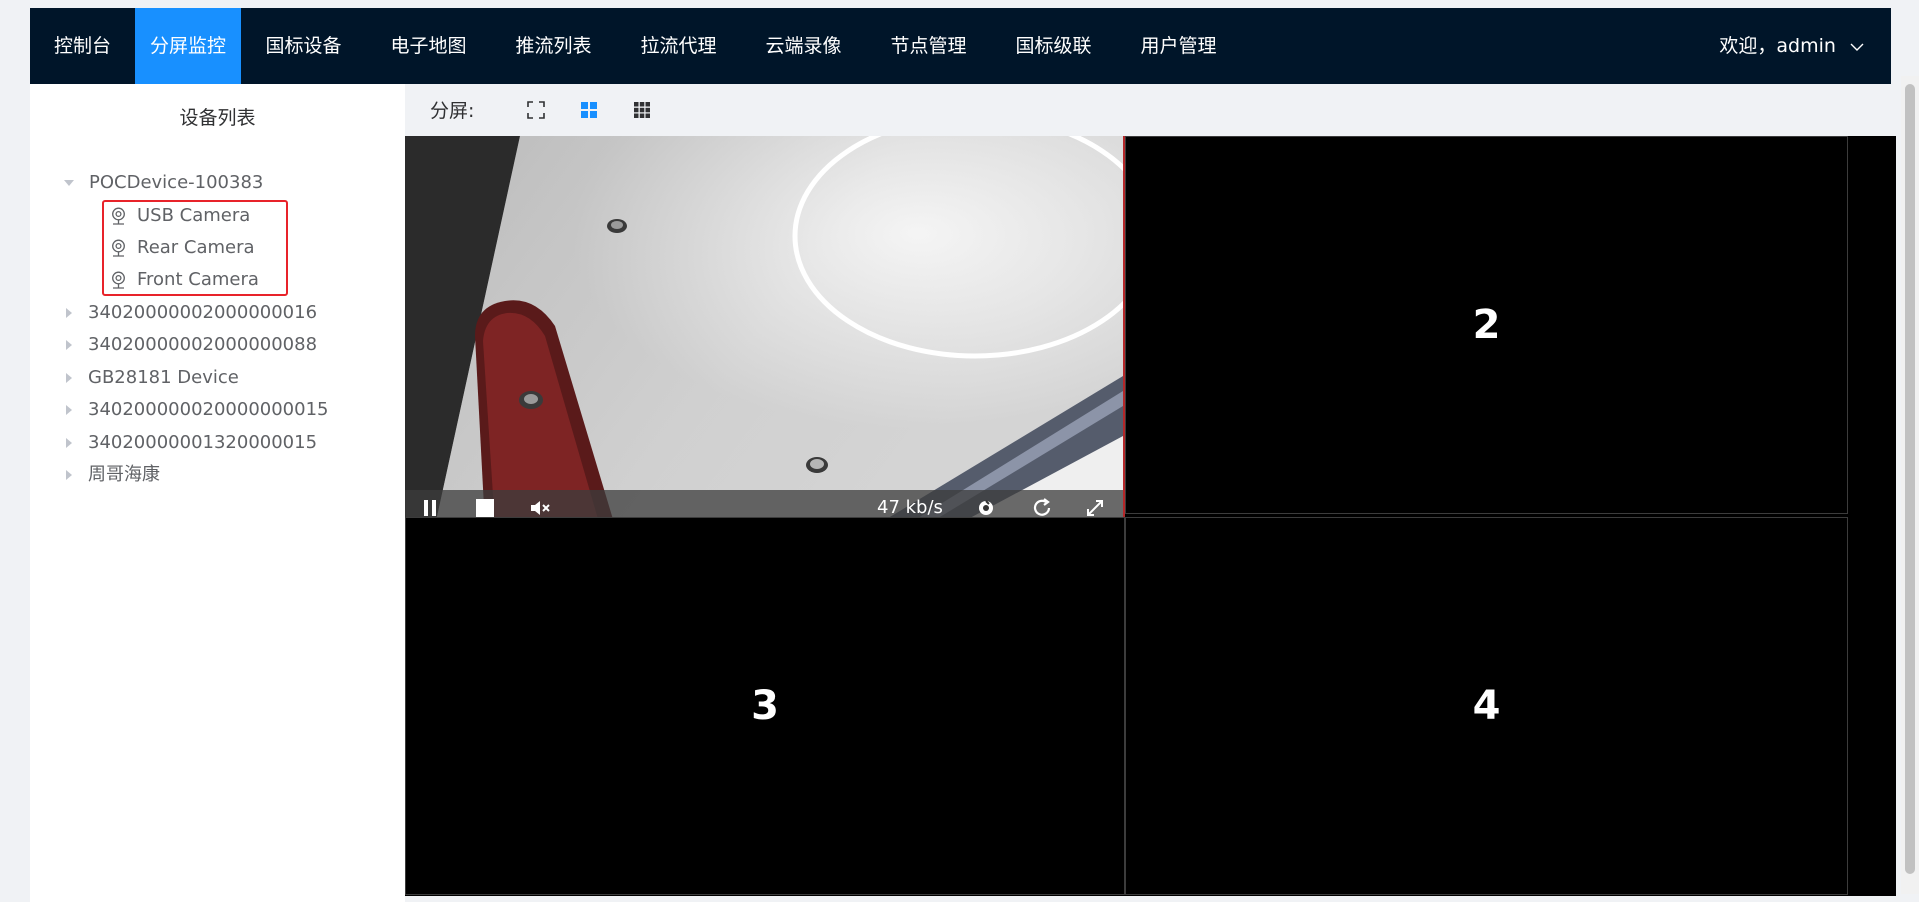 The height and width of the screenshot is (902, 1919). Describe the element at coordinates (1148, 110) in the screenshot. I see `split-toolbar: 分屏:` at that location.